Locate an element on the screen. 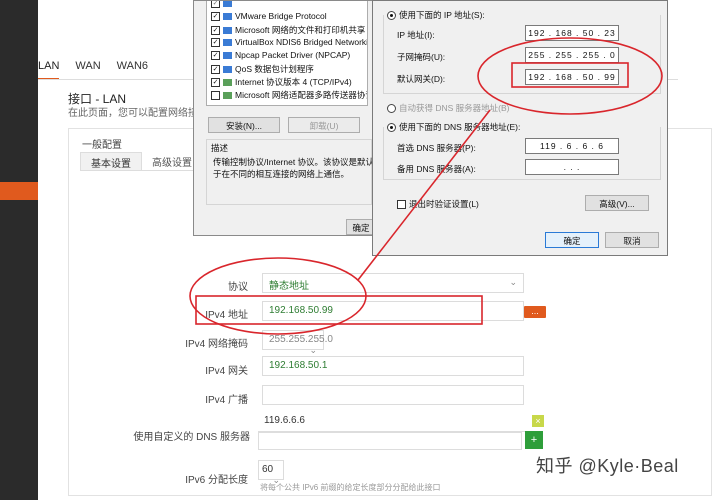 This screenshot has height=500, width=720. ipv4-address-label: IPv4 地址 is located at coordinates (226, 315).